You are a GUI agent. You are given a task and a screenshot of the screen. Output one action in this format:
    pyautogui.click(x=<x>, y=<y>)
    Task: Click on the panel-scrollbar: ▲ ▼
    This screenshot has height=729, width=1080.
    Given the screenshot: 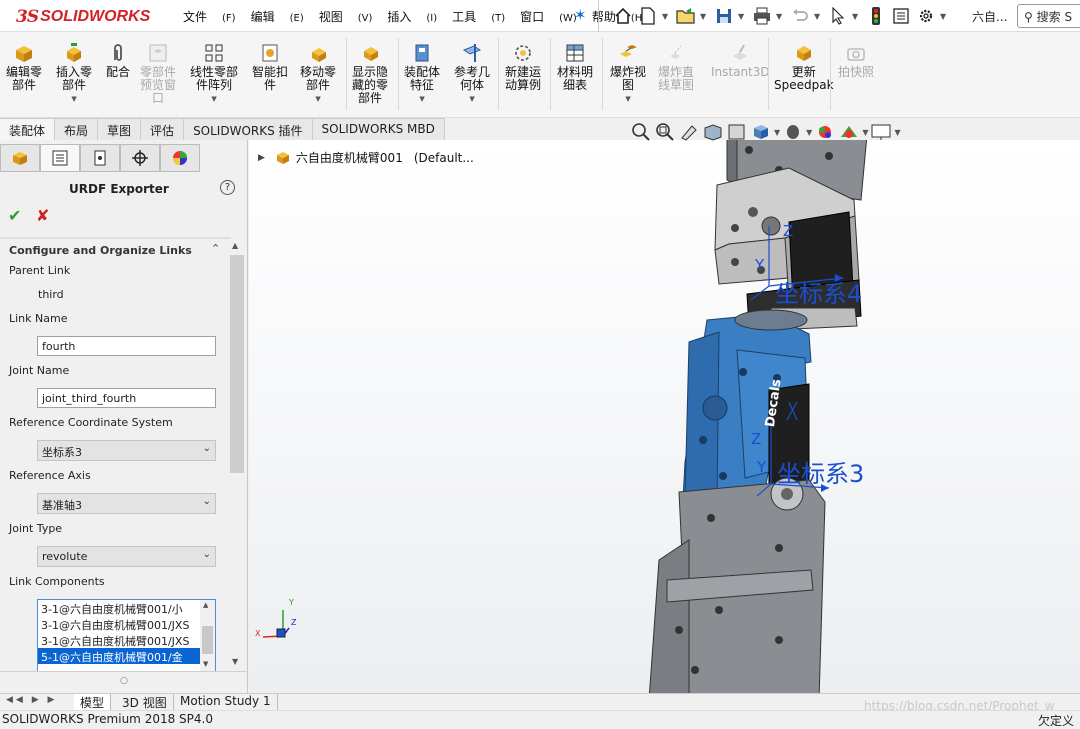 What is the action you would take?
    pyautogui.click(x=237, y=455)
    